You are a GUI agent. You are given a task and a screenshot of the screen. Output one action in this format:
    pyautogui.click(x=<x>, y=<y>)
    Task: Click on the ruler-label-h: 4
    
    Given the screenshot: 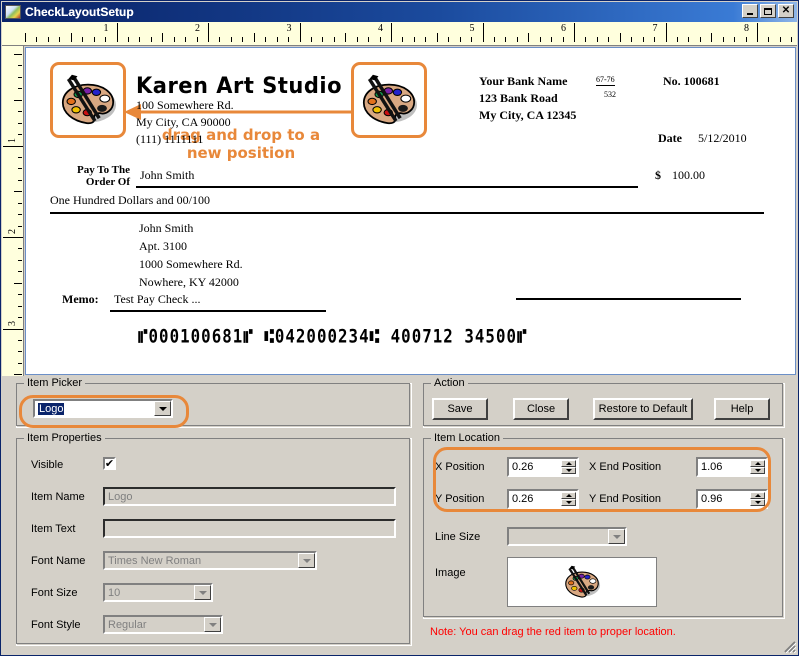 What is the action you would take?
    pyautogui.click(x=380, y=28)
    